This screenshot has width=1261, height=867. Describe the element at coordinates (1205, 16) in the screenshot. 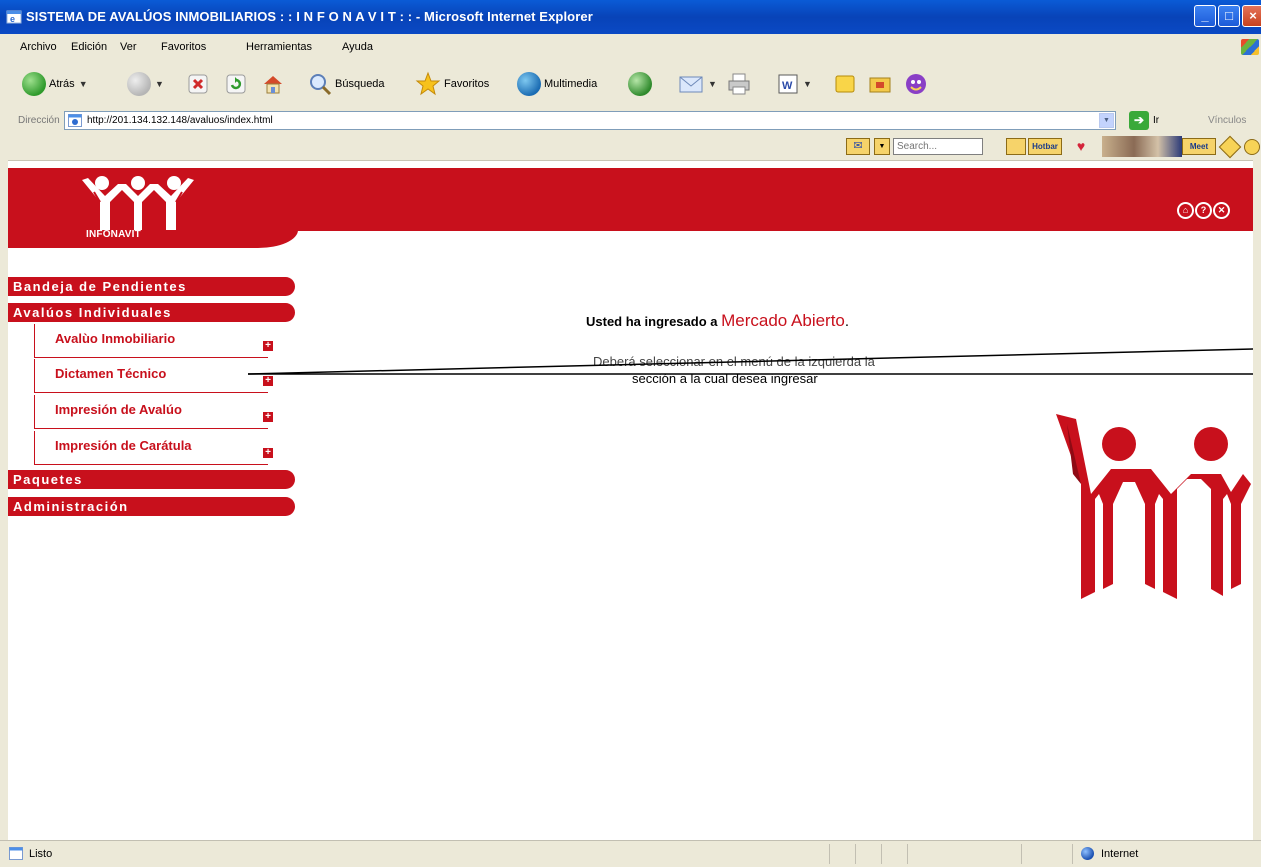

I see `minimize-button: _` at that location.